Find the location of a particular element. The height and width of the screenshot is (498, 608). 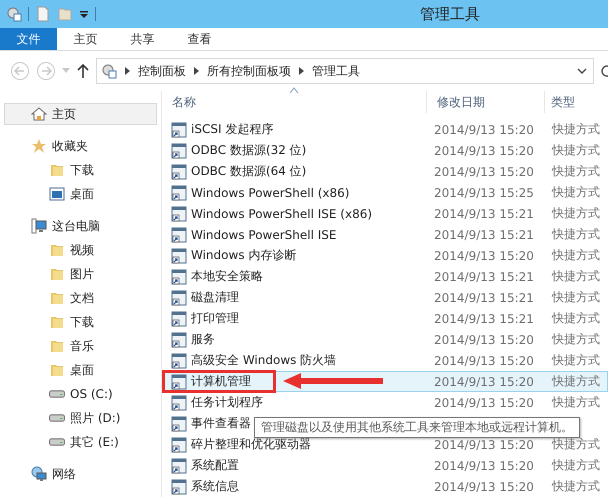

file-row: 服务 2014/9/13 15:20 快捷方式 is located at coordinates (385, 339).